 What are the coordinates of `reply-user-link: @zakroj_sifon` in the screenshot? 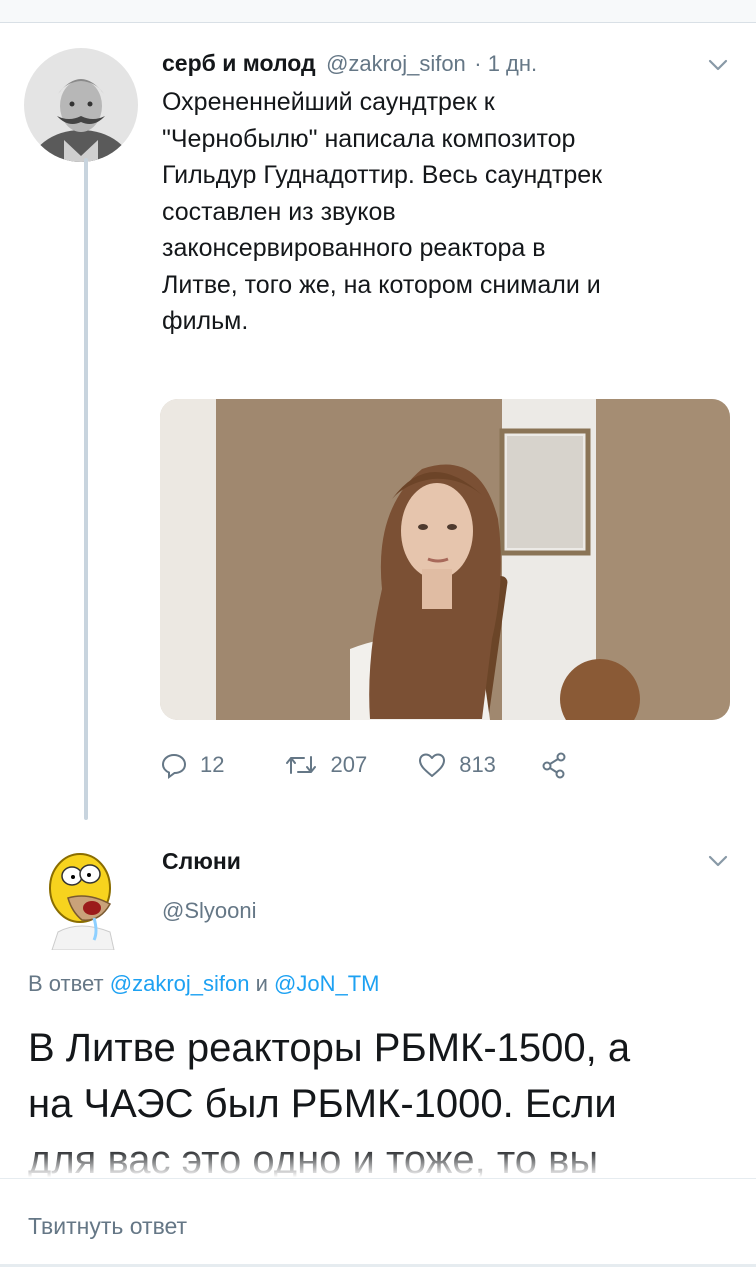 It's located at (180, 983).